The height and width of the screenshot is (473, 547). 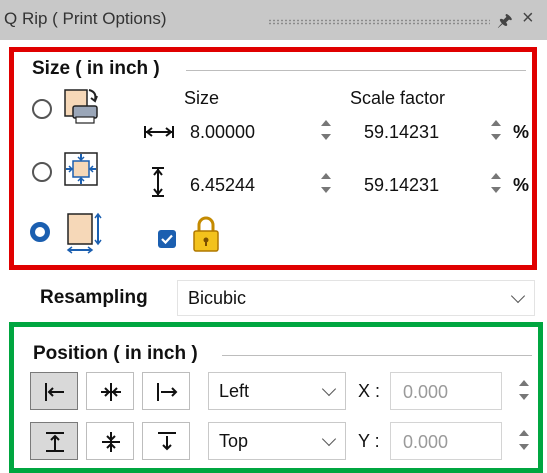 What do you see at coordinates (369, 441) in the screenshot?
I see `y-label: Y :` at bounding box center [369, 441].